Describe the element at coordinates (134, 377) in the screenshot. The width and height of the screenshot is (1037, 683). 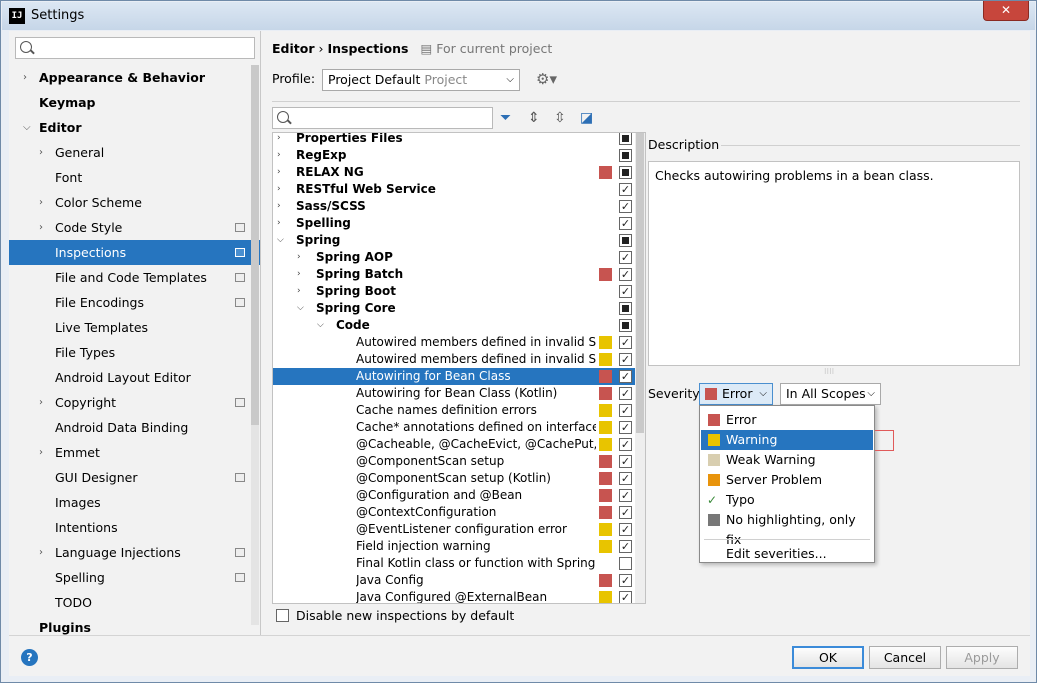
I see `sidebar-item: Android Layout Editor` at that location.